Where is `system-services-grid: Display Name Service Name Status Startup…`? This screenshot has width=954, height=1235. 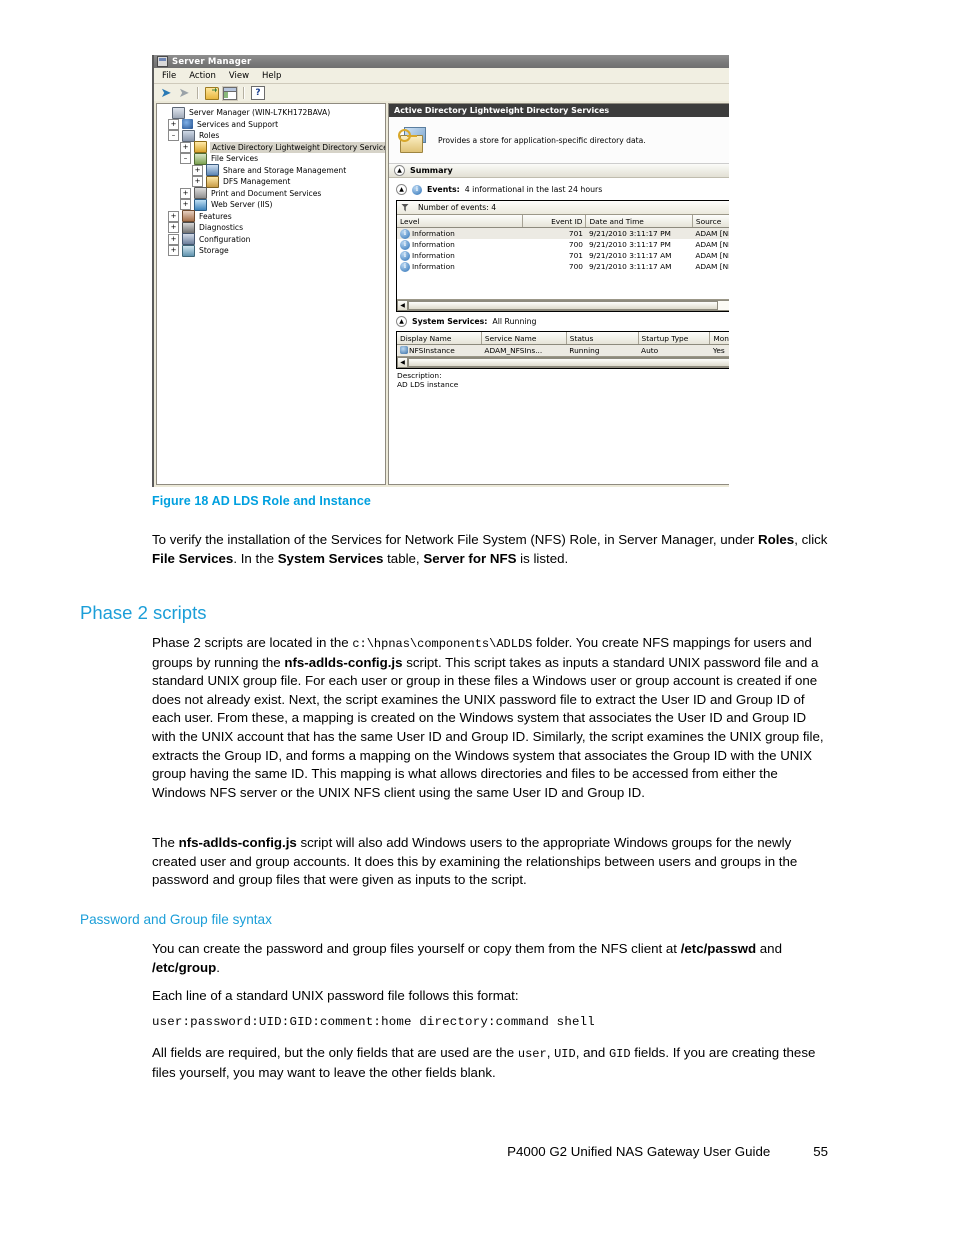 system-services-grid: Display Name Service Name Status Startup… is located at coordinates (562, 350).